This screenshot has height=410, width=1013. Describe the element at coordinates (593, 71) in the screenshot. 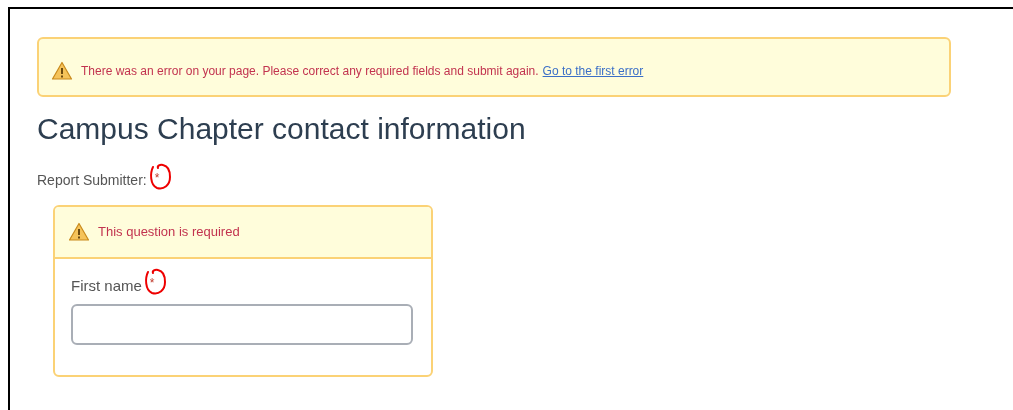

I see `first-error-link: Go to the first error` at that location.